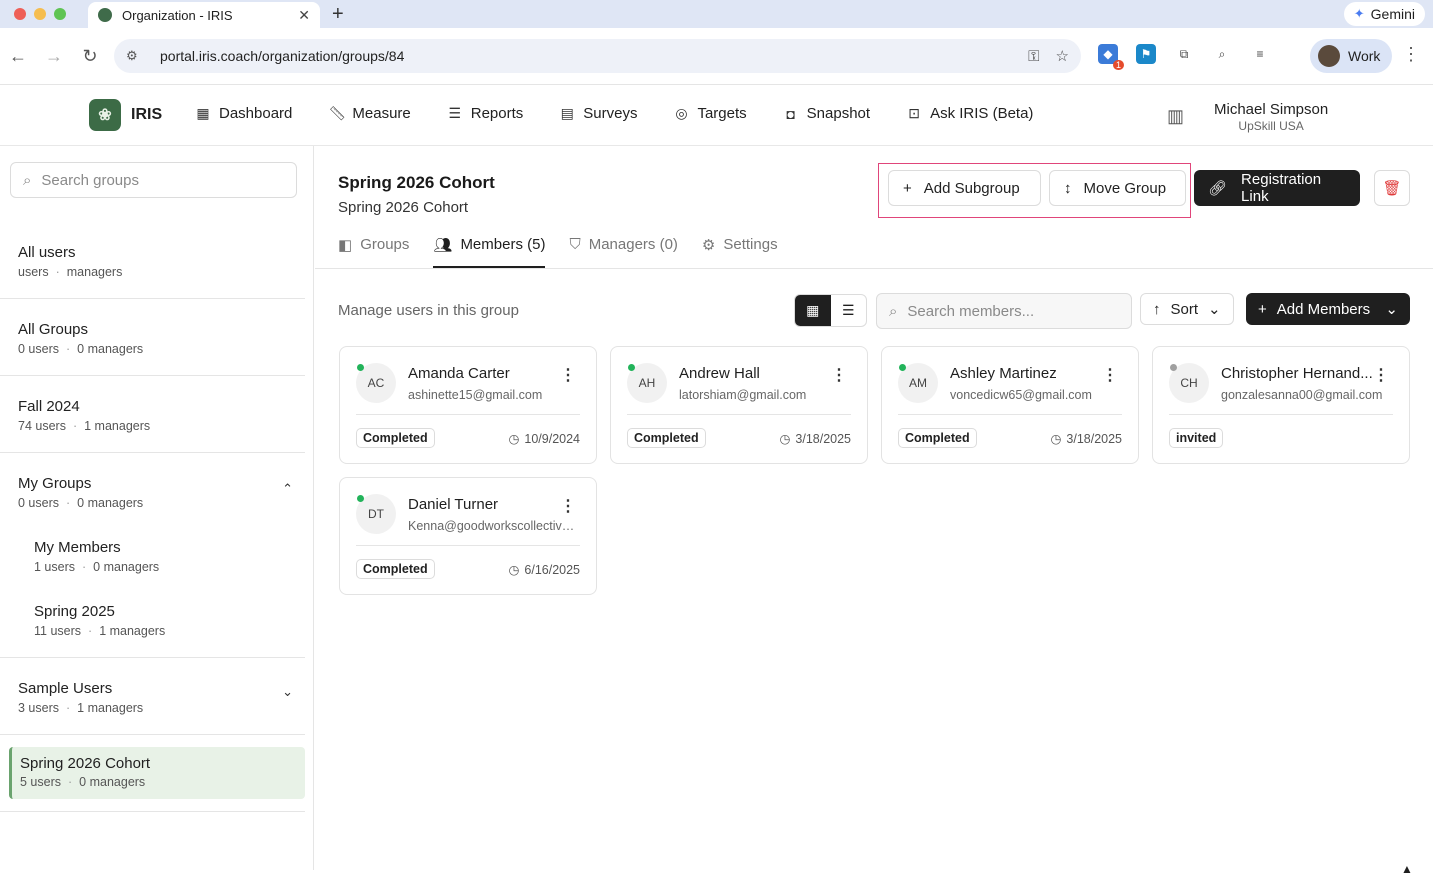  What do you see at coordinates (1364, 56) in the screenshot?
I see `profile-label: Work` at bounding box center [1364, 56].